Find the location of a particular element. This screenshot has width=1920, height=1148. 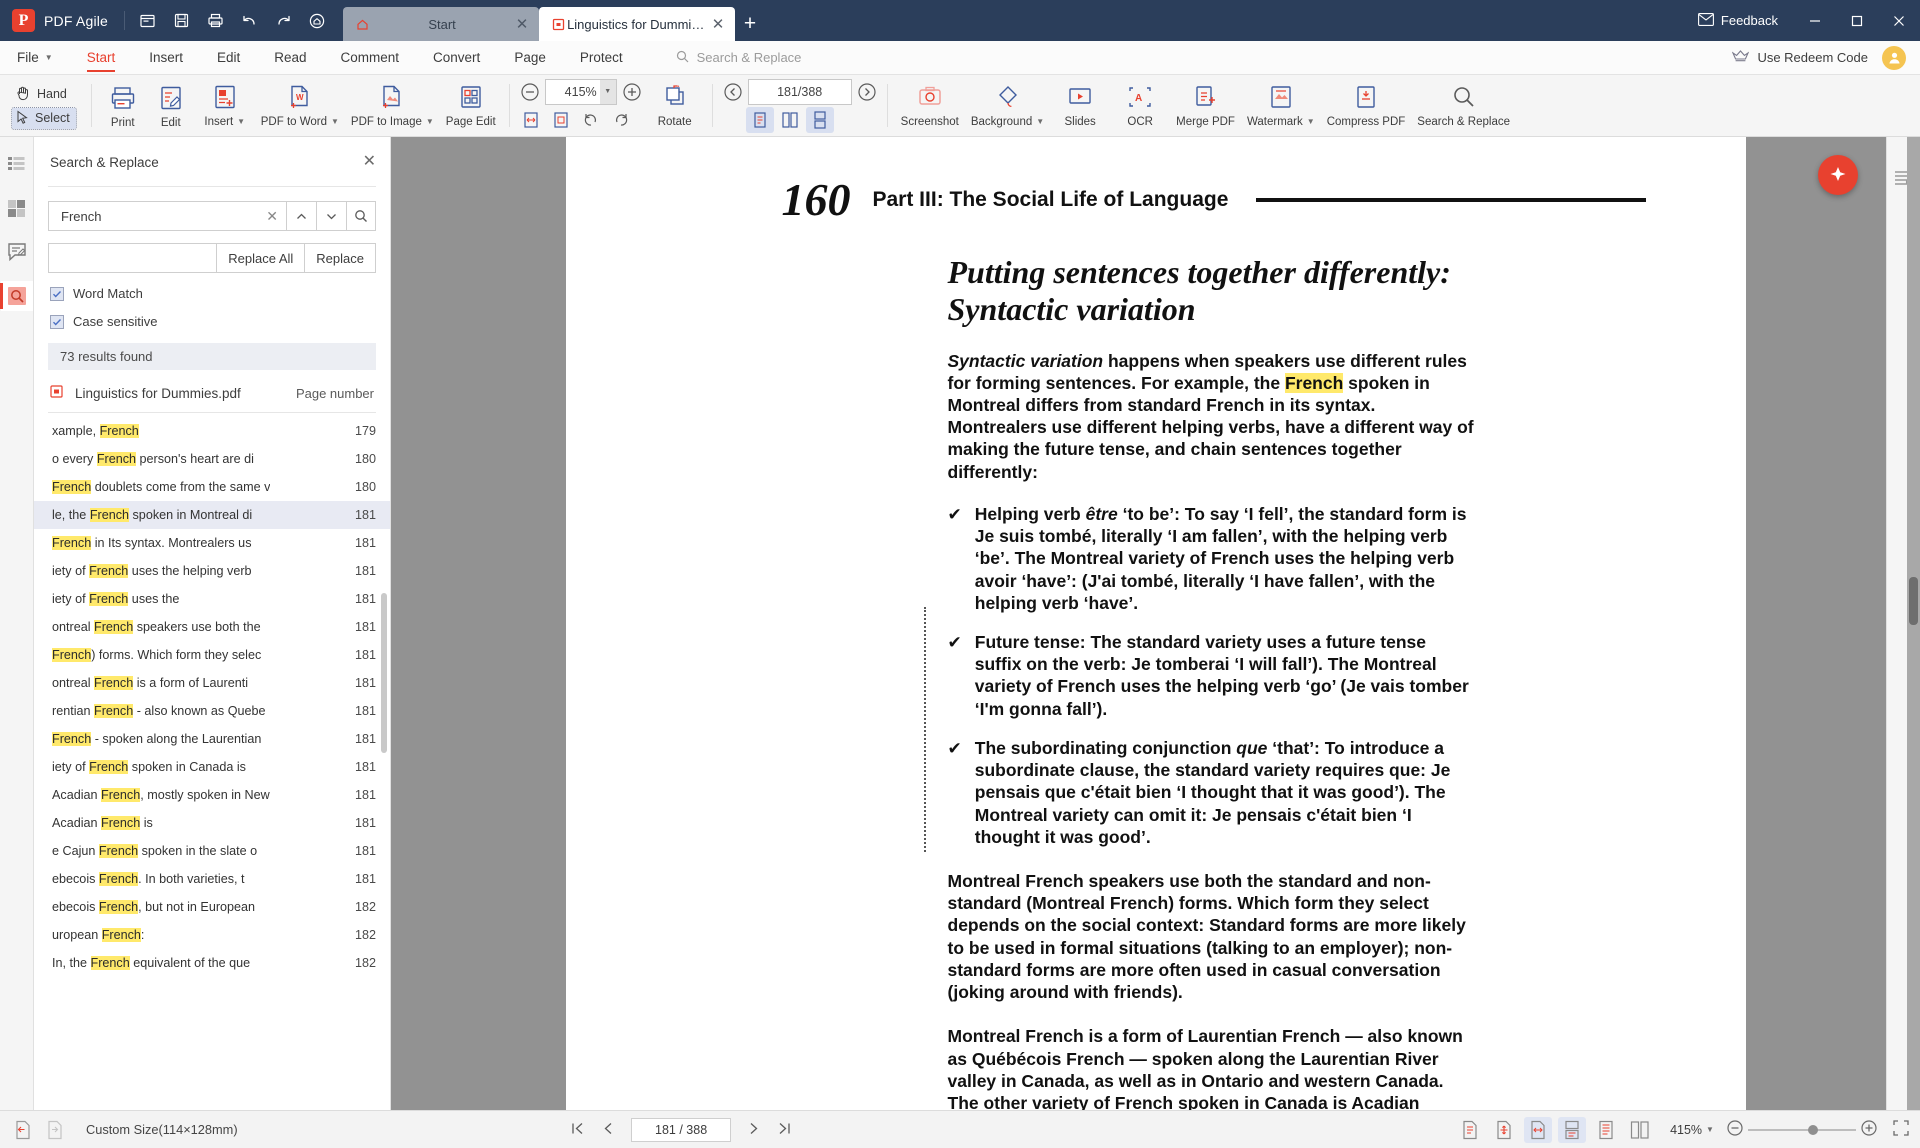

result-file-row: Linguistics for Dummies.pdf Page number is located at coordinates (212, 393).